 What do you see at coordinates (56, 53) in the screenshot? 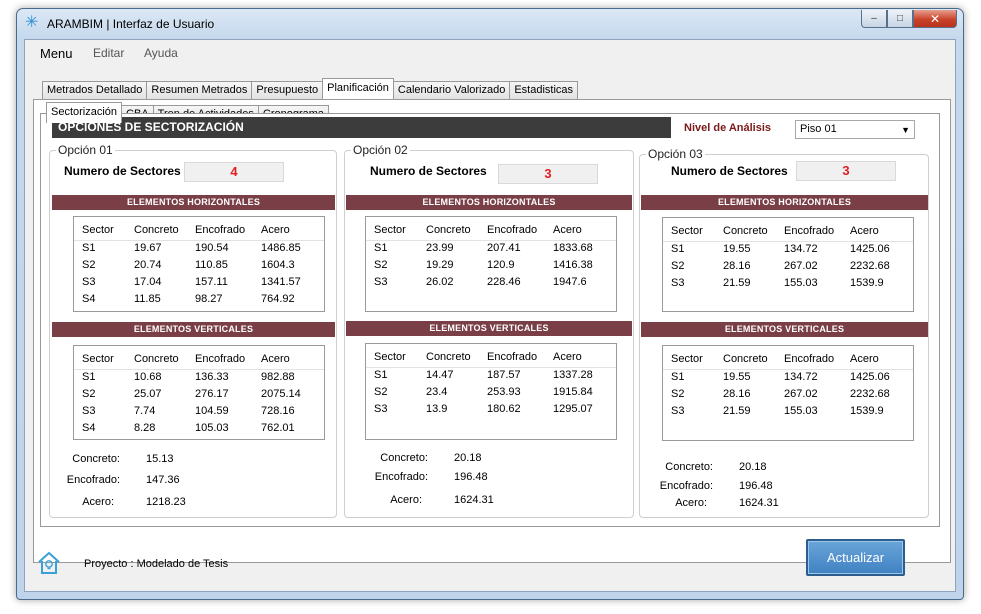
I see `menu-menu: Menu` at bounding box center [56, 53].